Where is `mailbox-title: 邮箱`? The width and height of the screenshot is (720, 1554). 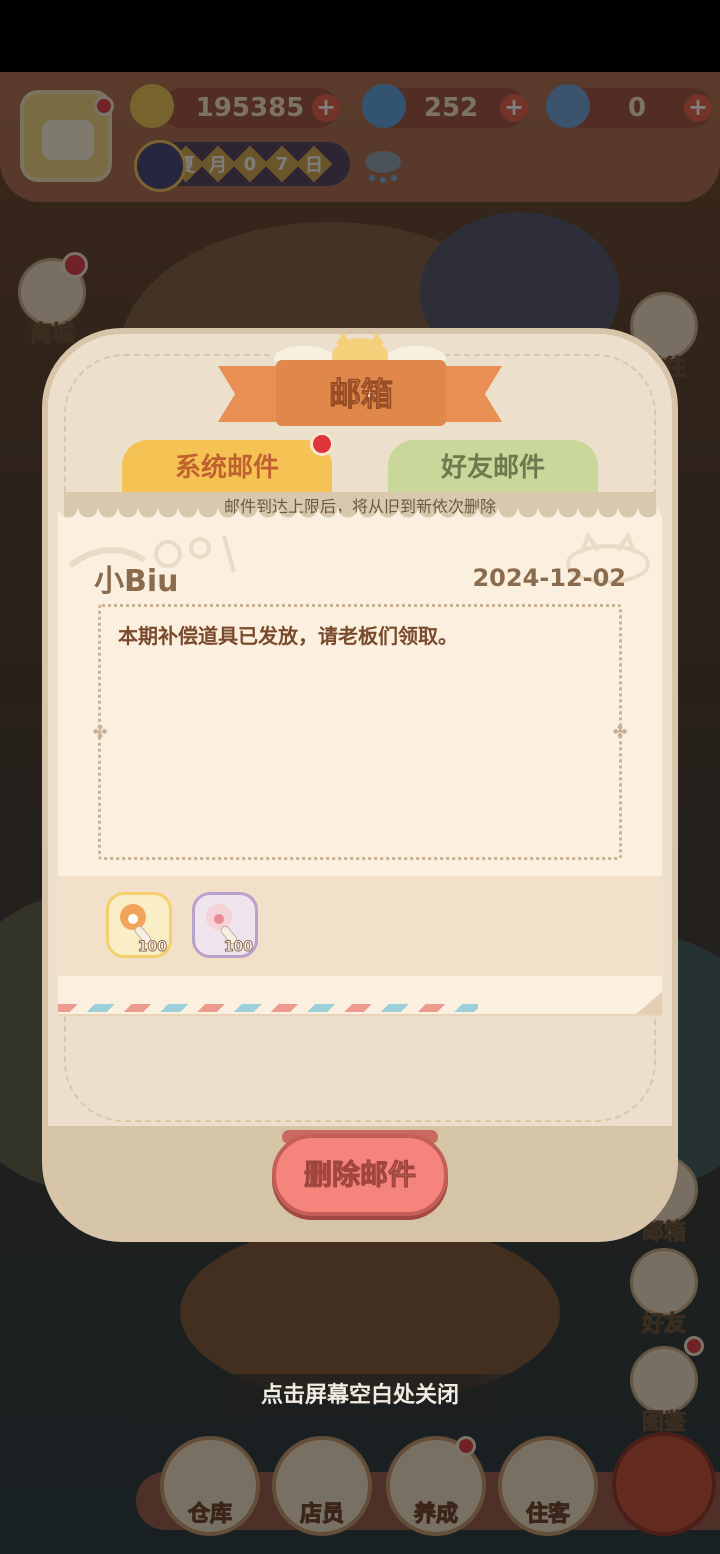 mailbox-title: 邮箱 is located at coordinates (360, 394).